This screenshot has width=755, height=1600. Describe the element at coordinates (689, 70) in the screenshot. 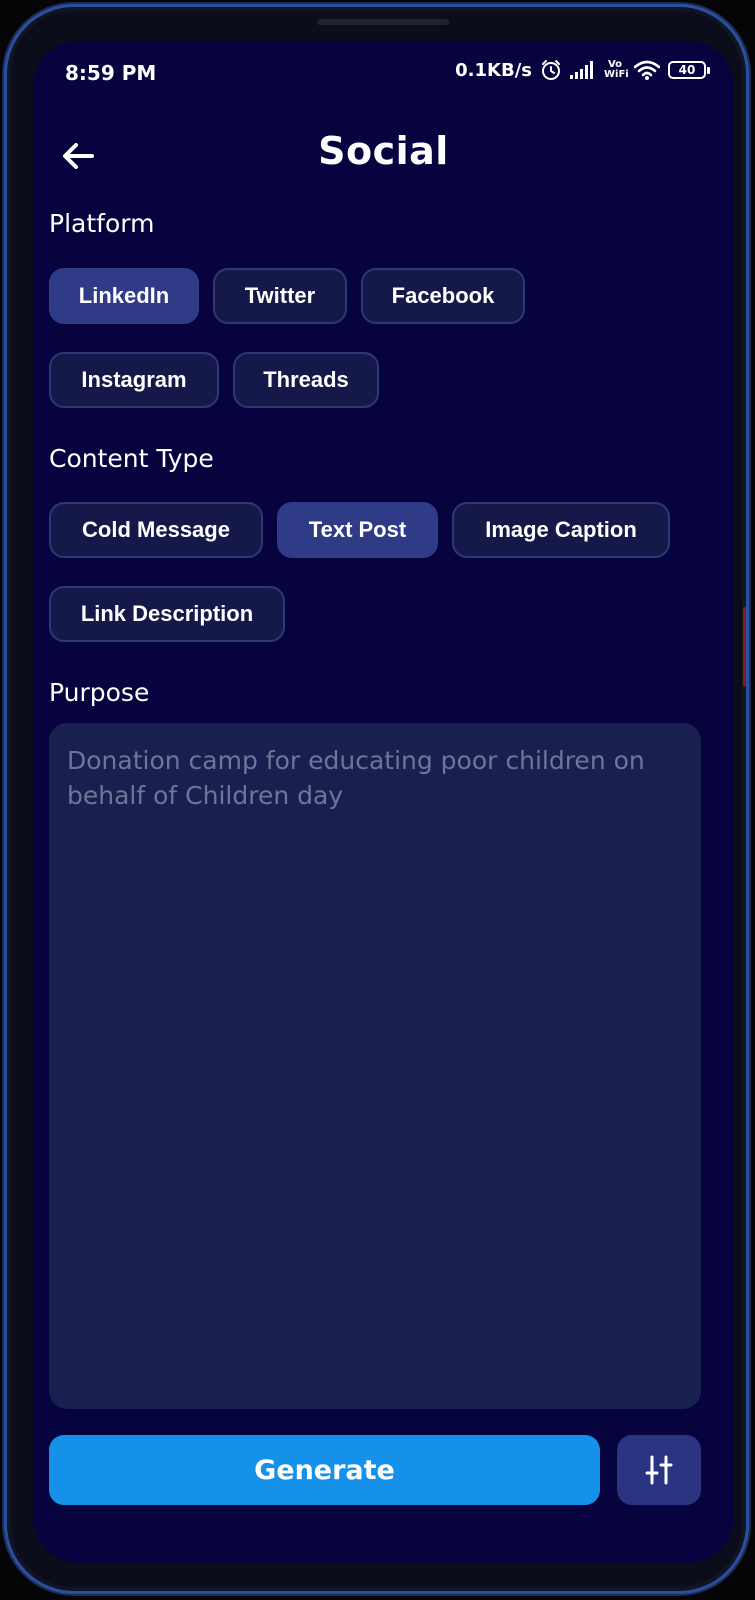

I see `battery-icon: 40` at that location.